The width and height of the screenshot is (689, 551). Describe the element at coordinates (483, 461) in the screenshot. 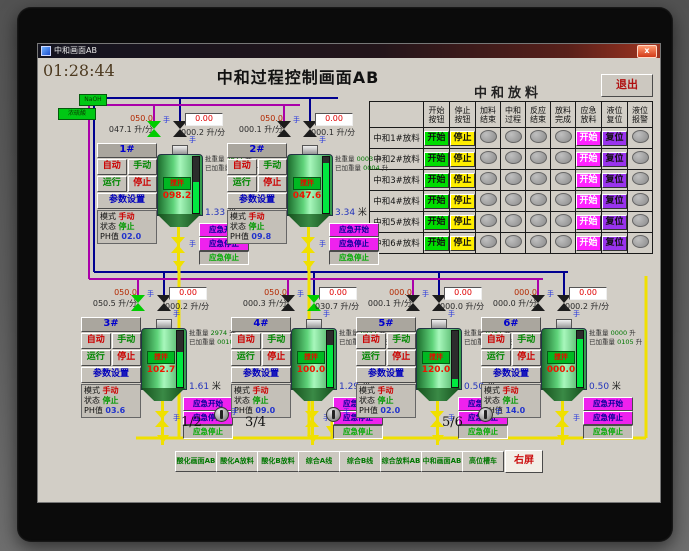

I see `nav-button-7: 高位槽车` at that location.